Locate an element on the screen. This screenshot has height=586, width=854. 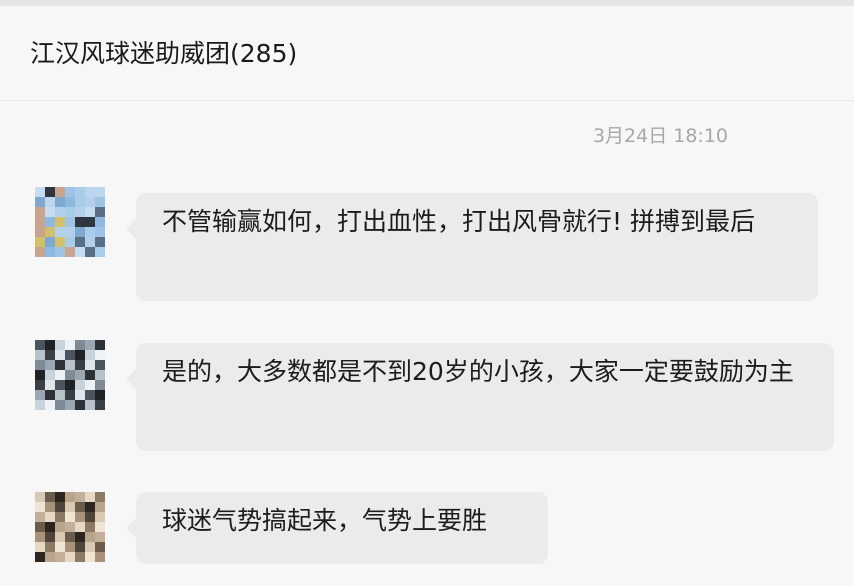
message-text: 是的，大多数都是不到20岁的小孩，大家一定要鼓励为主 is located at coordinates (478, 371).